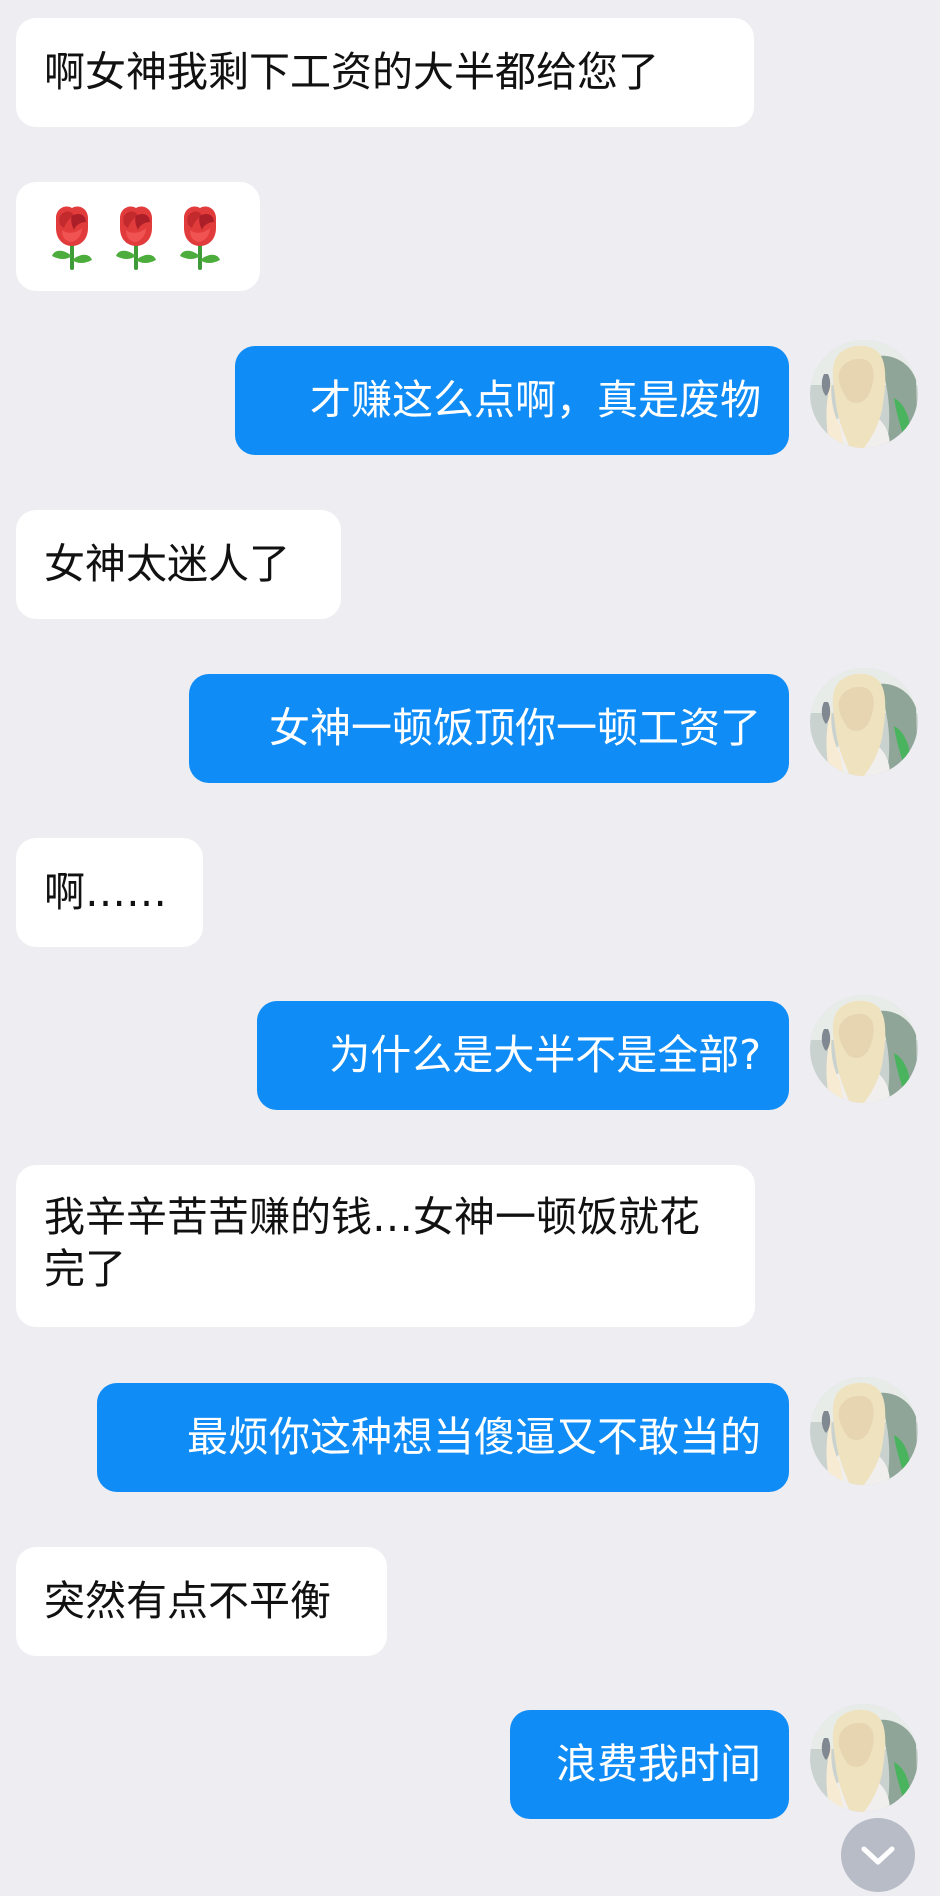  I want to click on incoming-message: 突然有点不平衡, so click(201, 1601).